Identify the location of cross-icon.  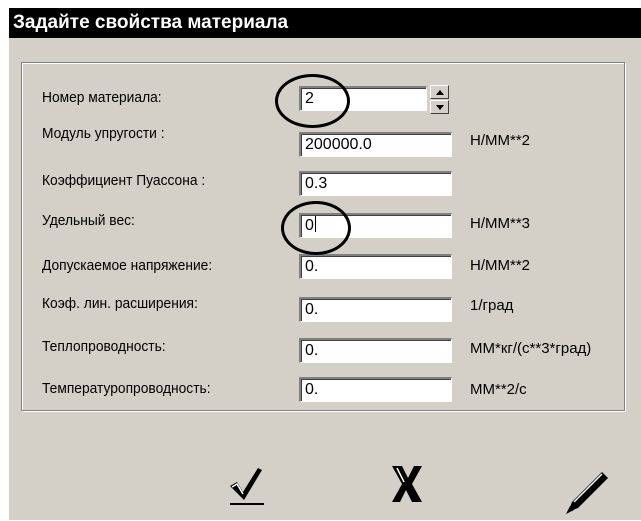
(407, 484).